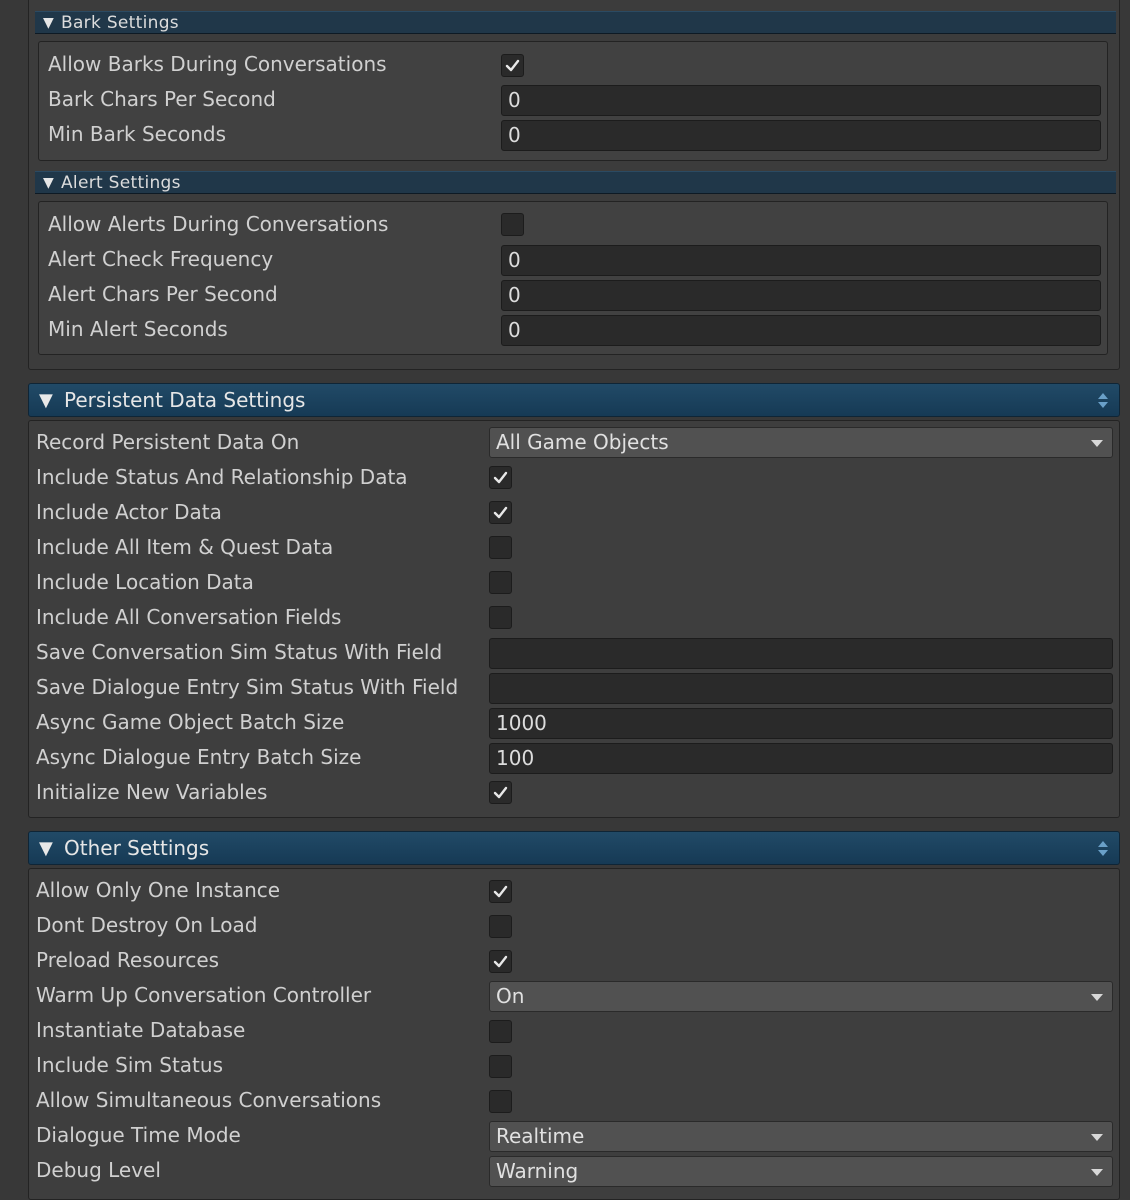 Image resolution: width=1130 pixels, height=1200 pixels. I want to click on alert-chars-field: 0, so click(801, 295).